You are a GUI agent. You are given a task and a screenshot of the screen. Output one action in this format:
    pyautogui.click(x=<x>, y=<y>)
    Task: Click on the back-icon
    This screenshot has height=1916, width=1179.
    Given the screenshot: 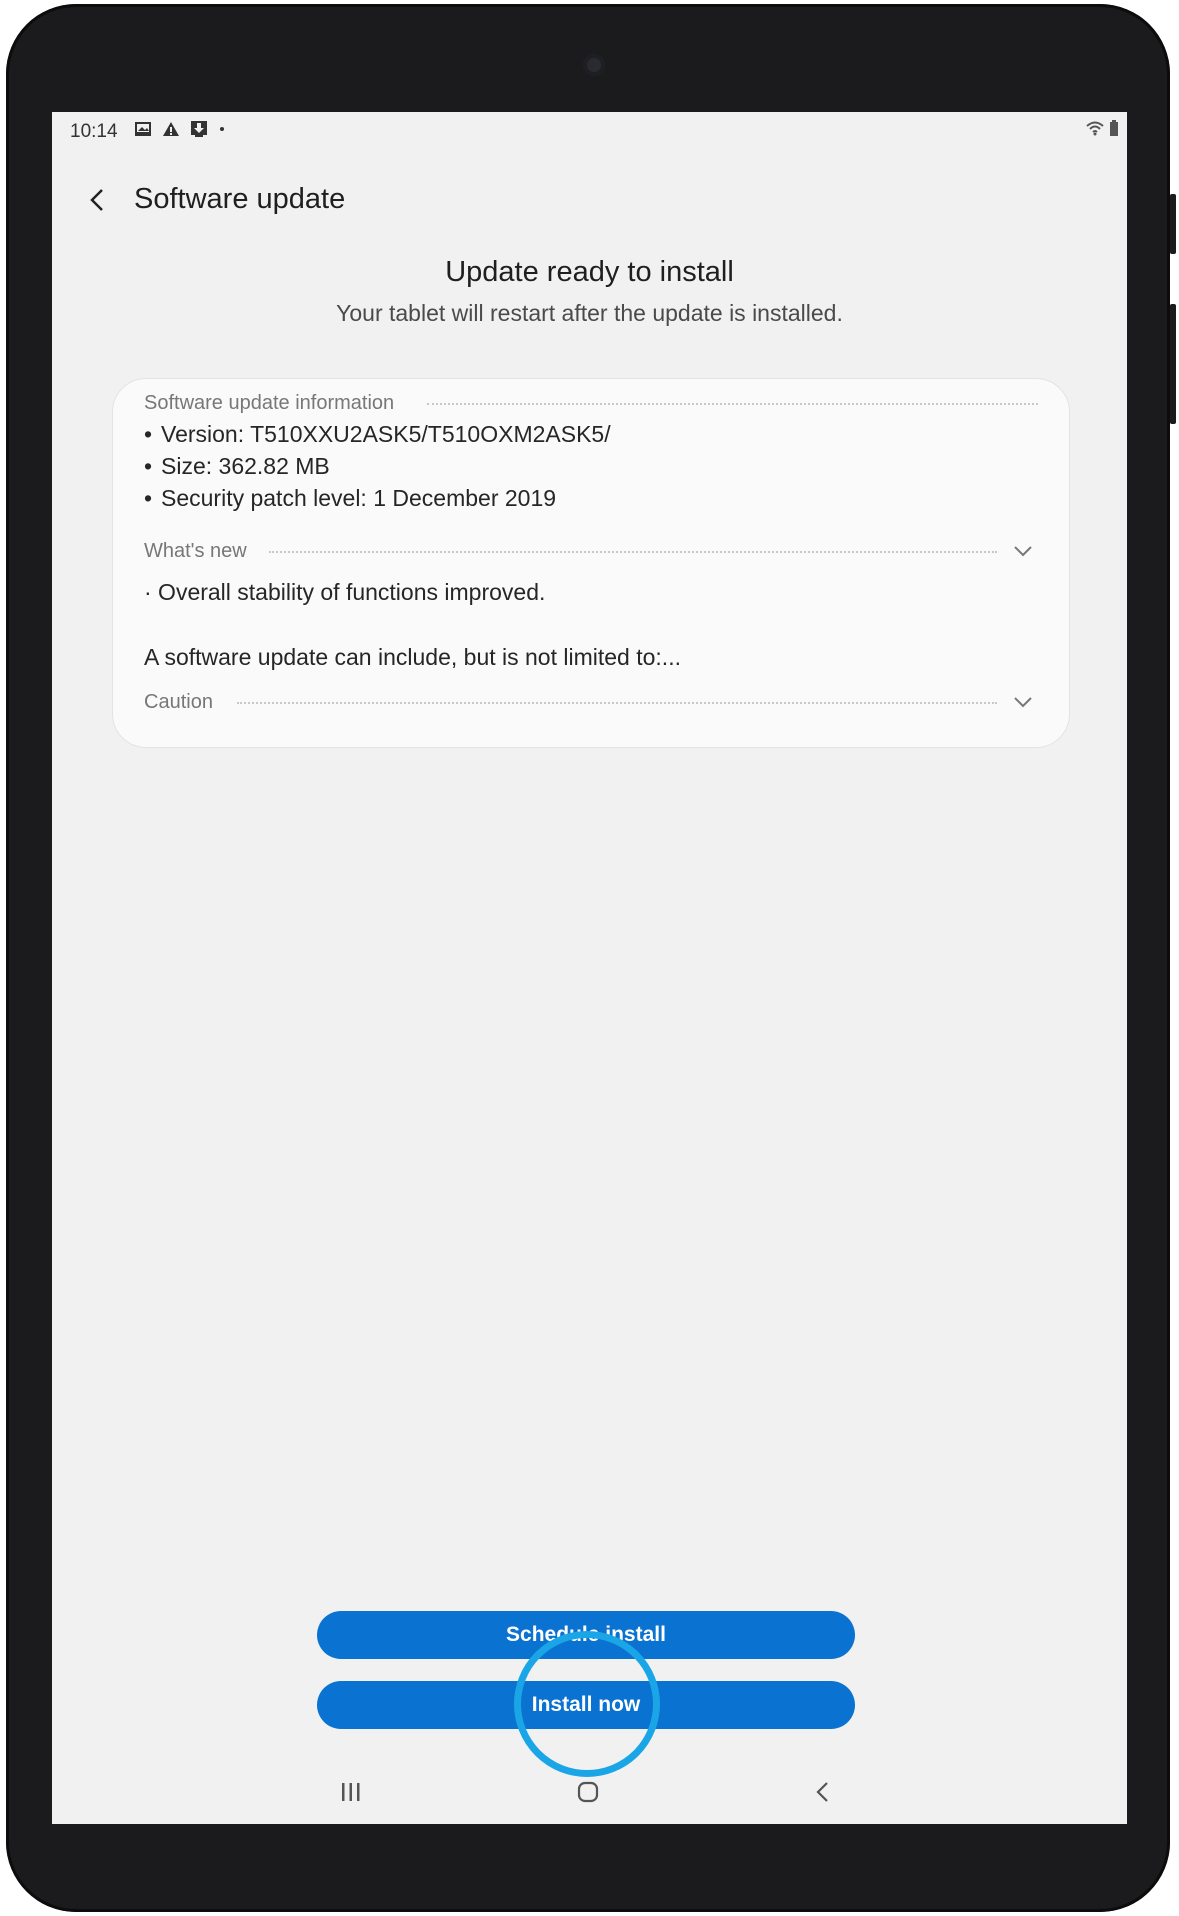 What is the action you would take?
    pyautogui.click(x=822, y=1792)
    